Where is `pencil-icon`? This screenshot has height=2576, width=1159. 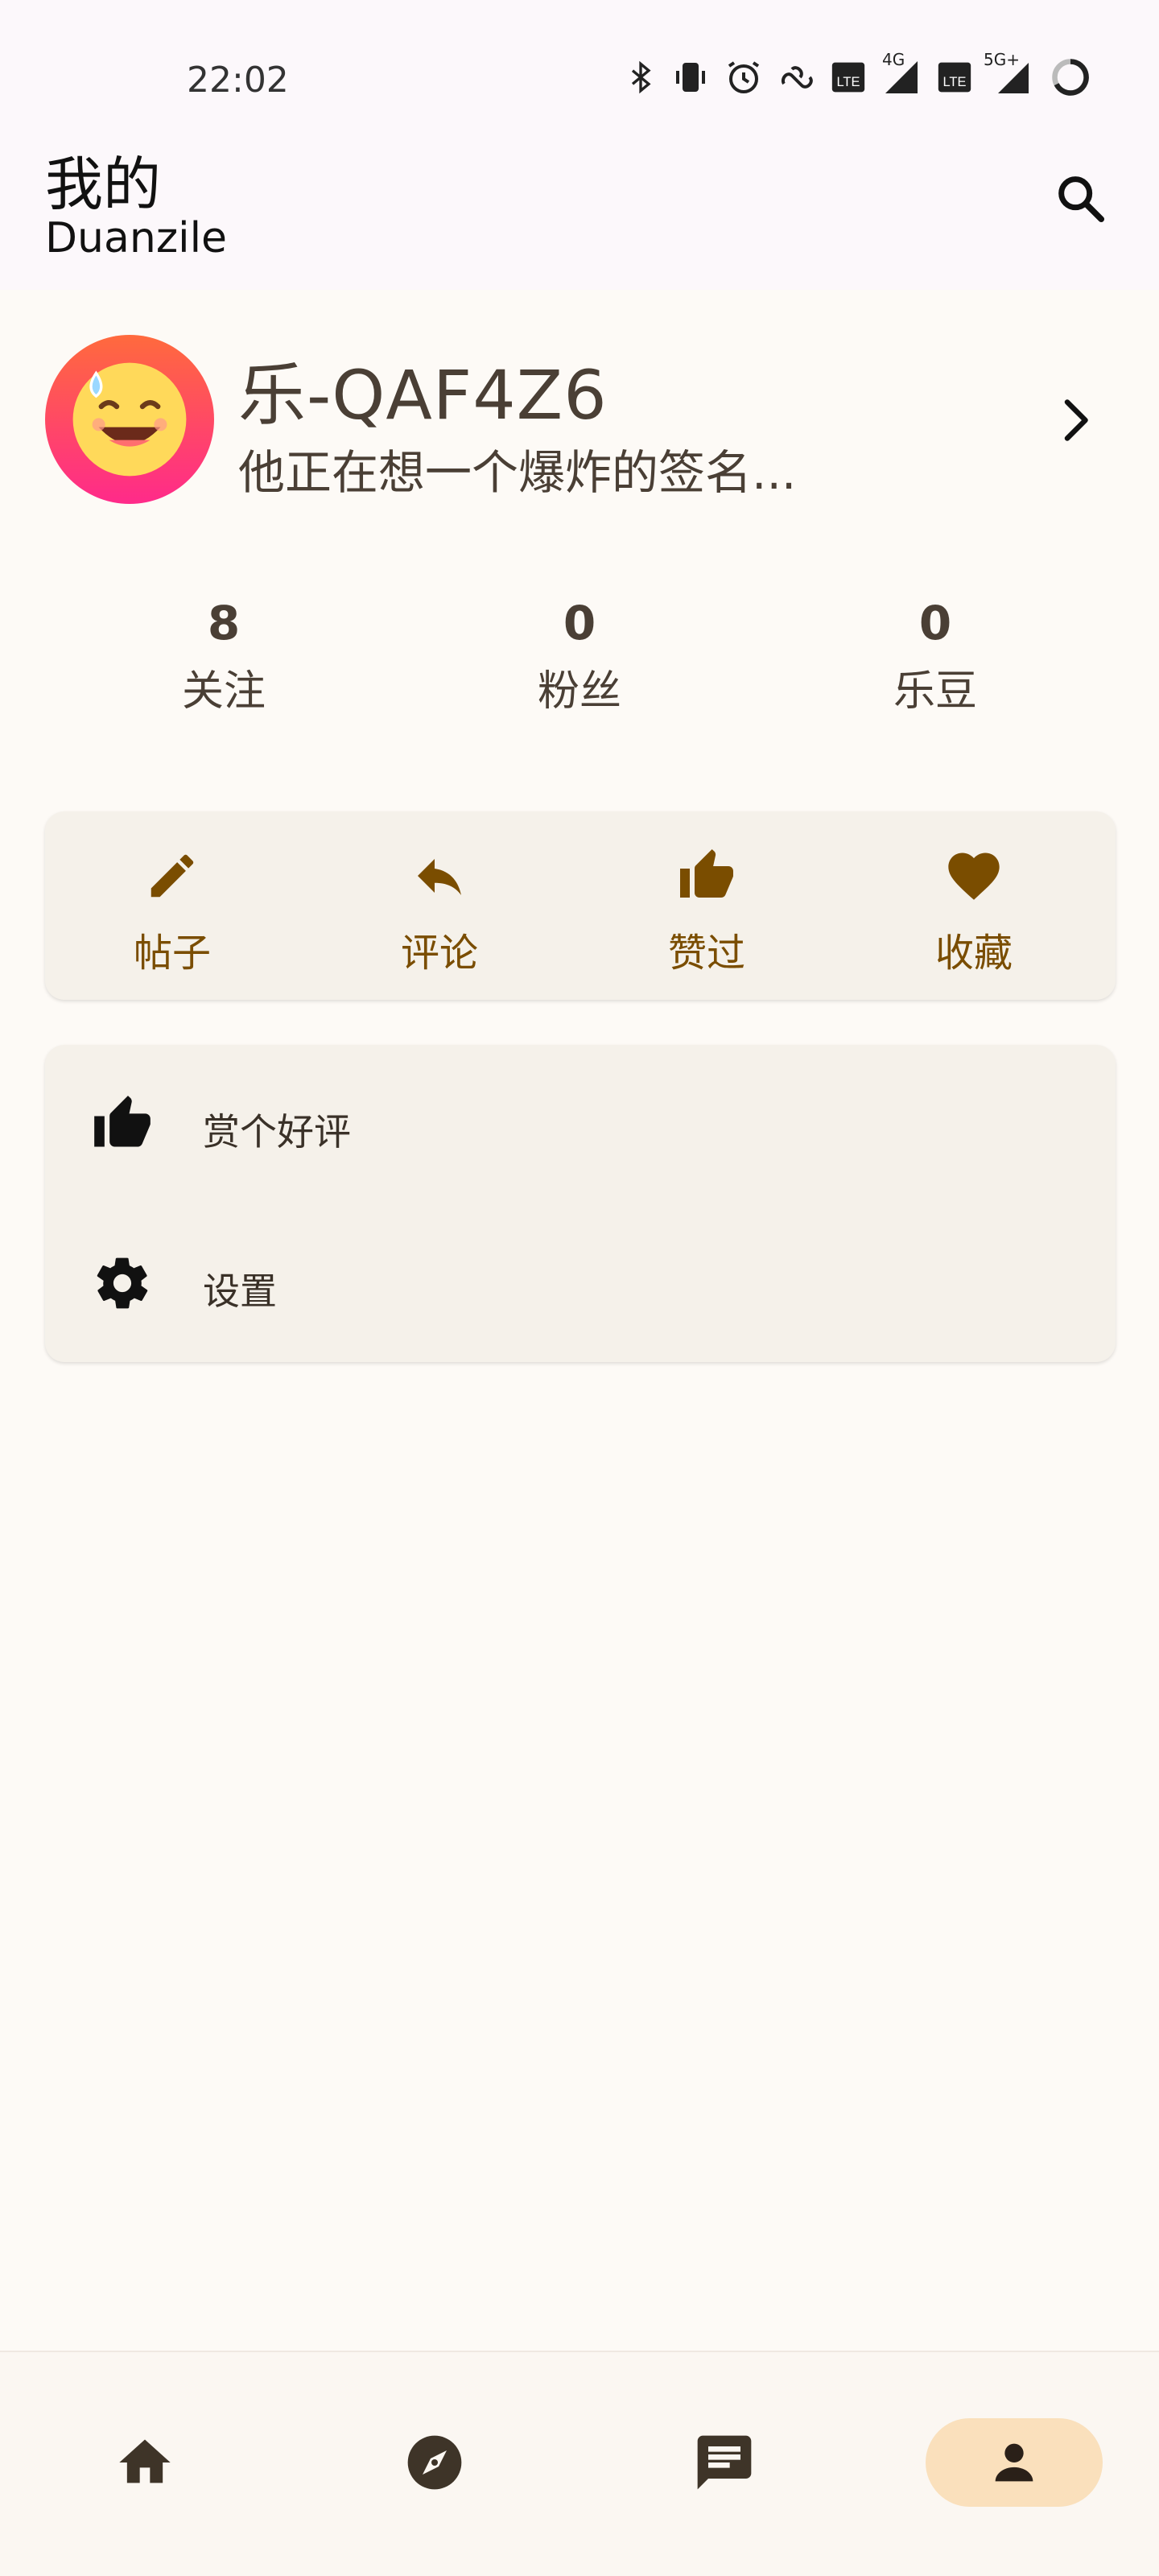
pencil-icon is located at coordinates (172, 876).